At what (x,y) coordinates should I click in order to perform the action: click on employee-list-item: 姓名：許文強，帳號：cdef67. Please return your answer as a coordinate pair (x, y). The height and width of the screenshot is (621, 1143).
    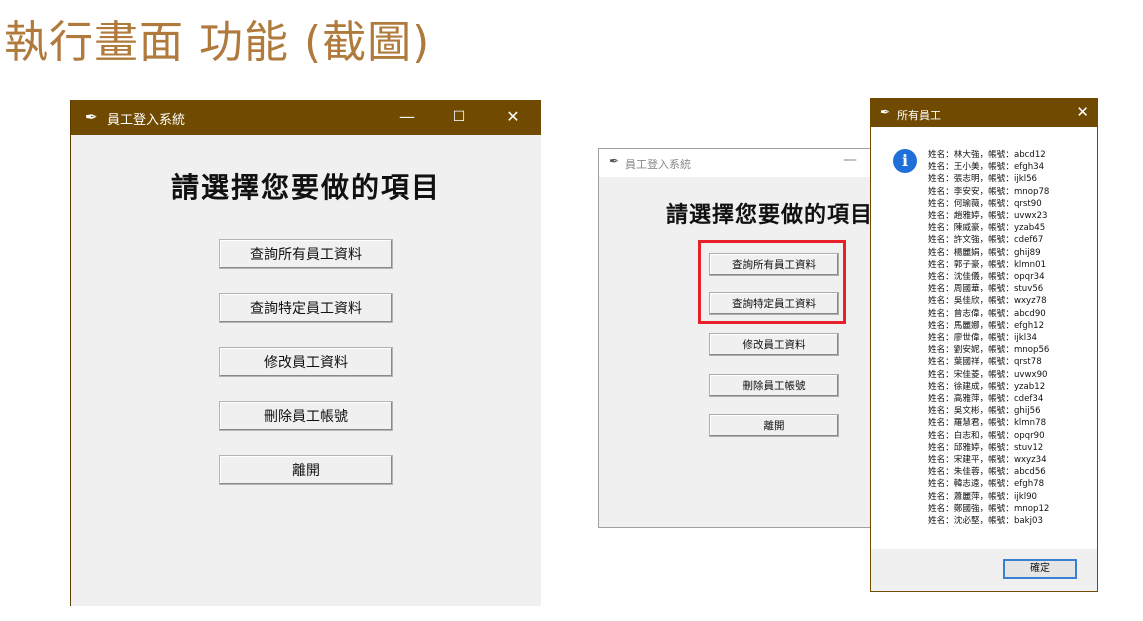
    Looking at the image, I should click on (986, 240).